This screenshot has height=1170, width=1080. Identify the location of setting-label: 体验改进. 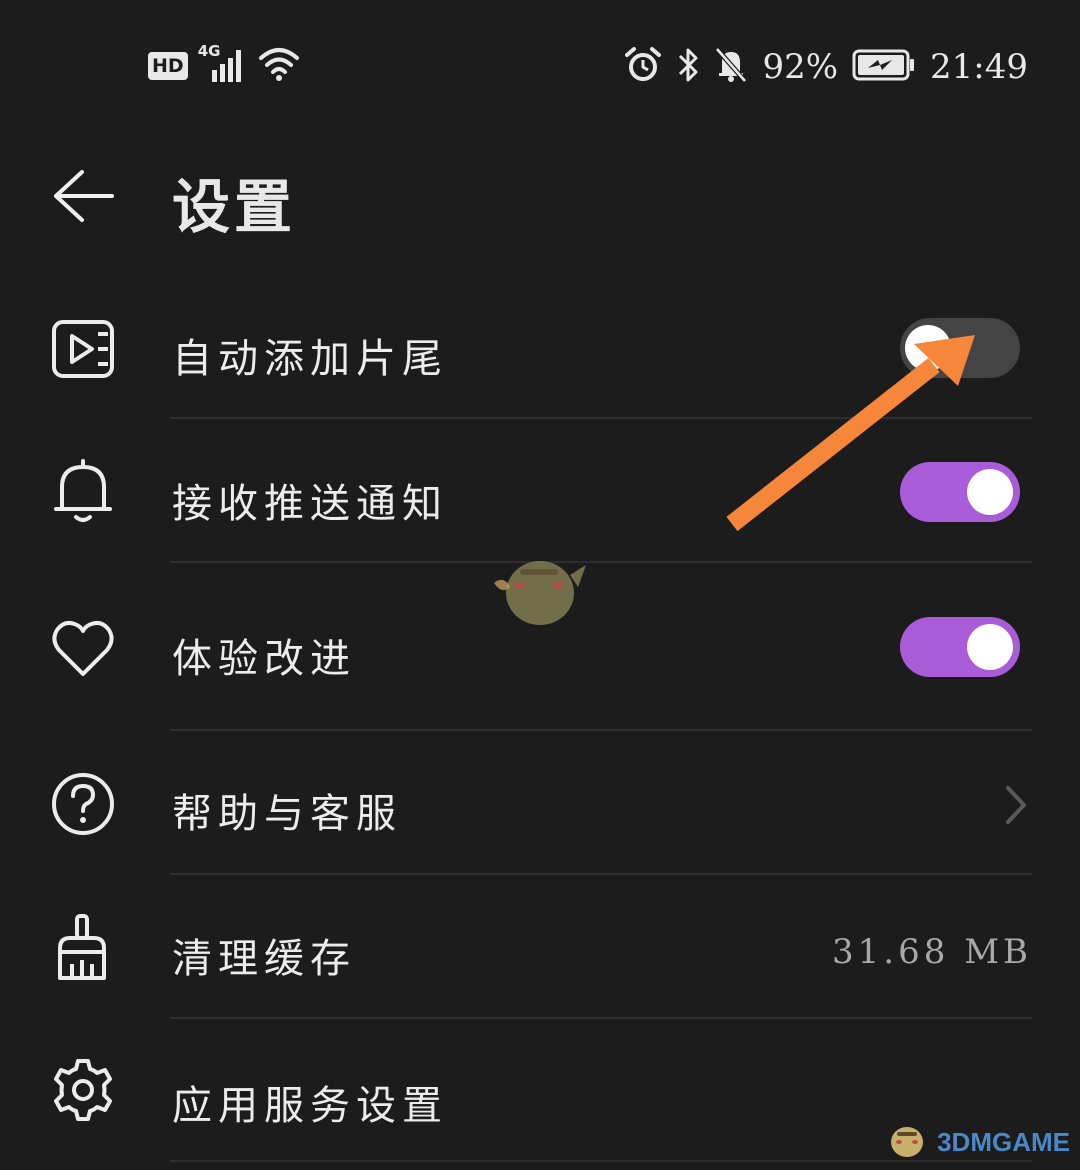
(264, 659).